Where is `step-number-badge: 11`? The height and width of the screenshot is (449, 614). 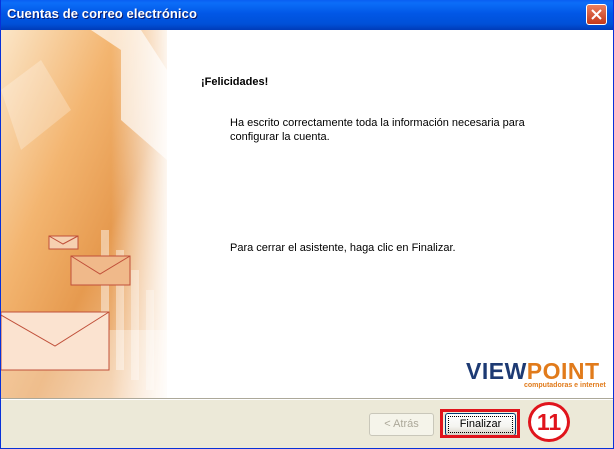 step-number-badge: 11 is located at coordinates (549, 422).